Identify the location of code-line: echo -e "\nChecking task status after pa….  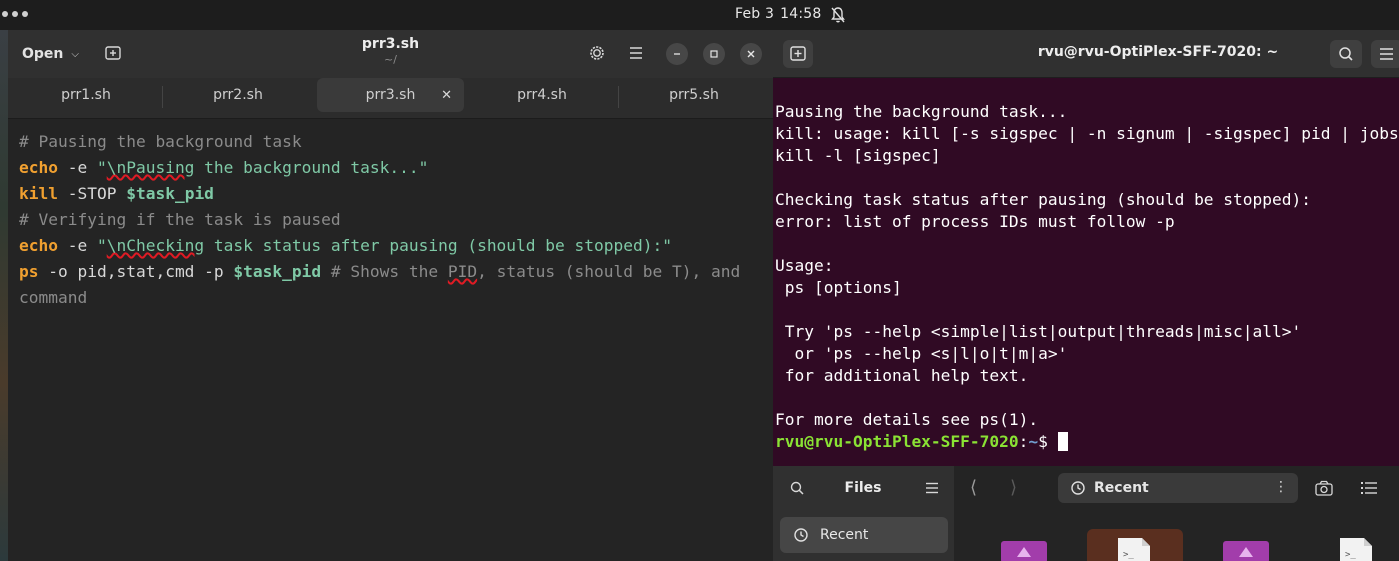
(345, 245).